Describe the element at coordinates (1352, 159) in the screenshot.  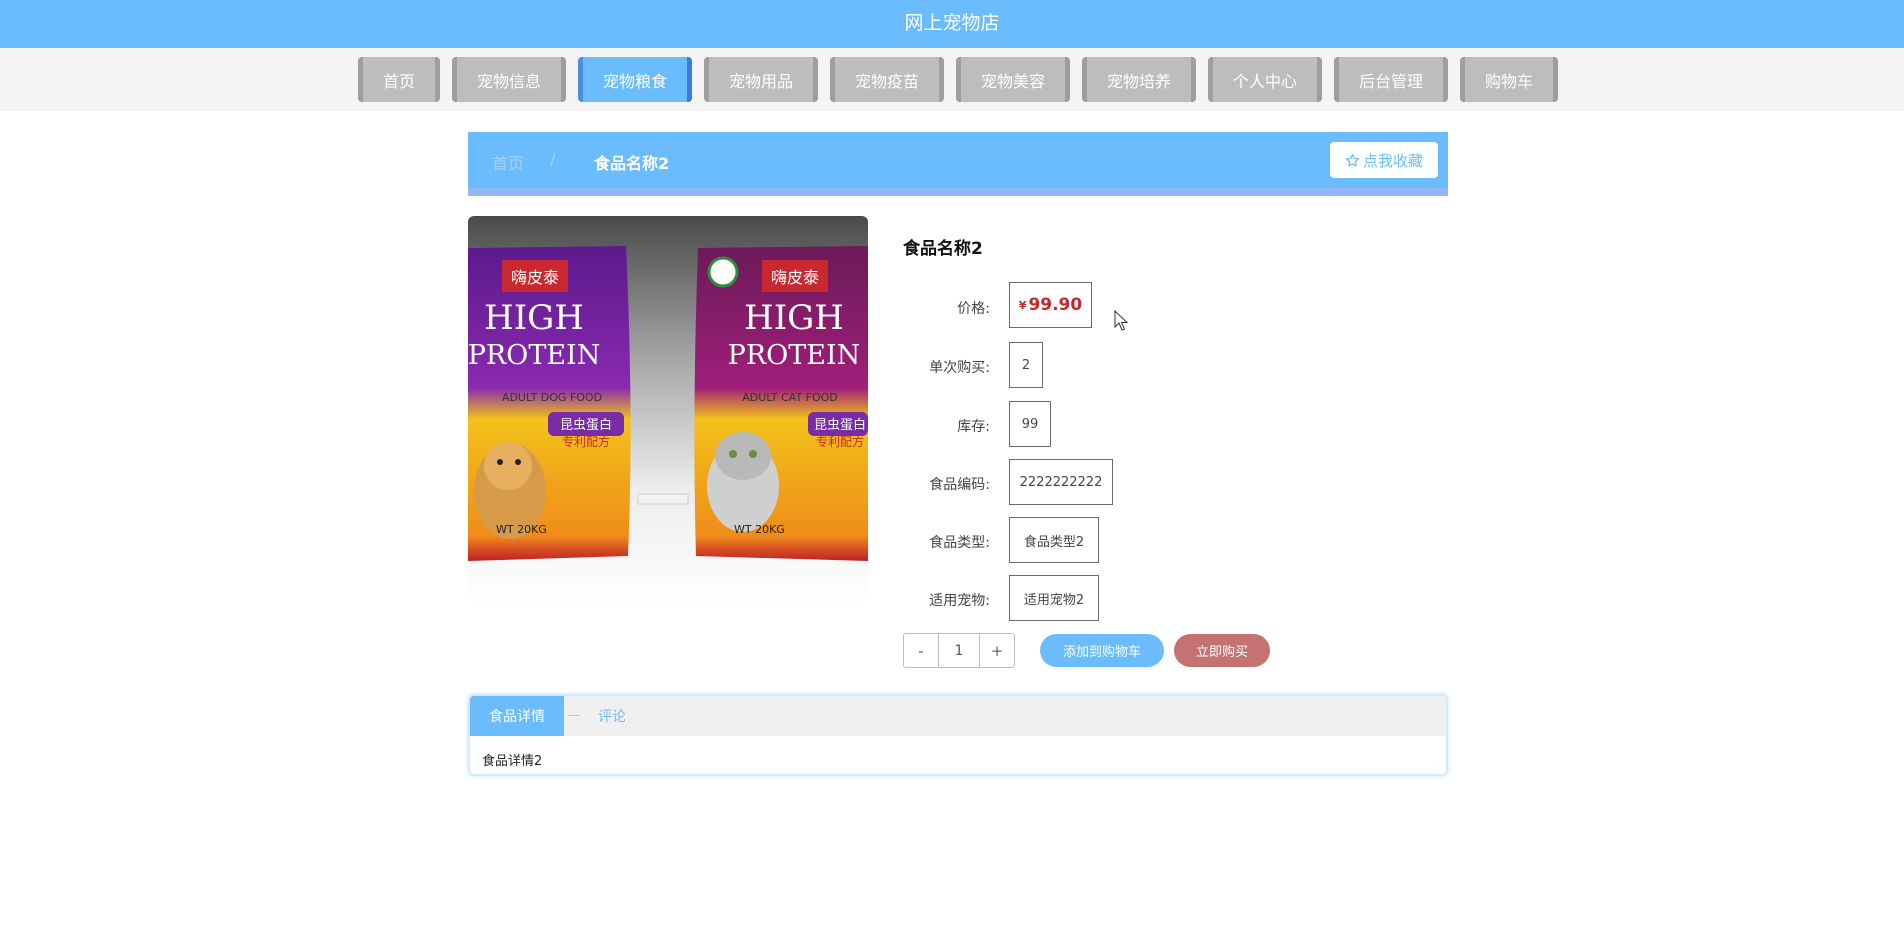
I see `star-outline-icon` at that location.